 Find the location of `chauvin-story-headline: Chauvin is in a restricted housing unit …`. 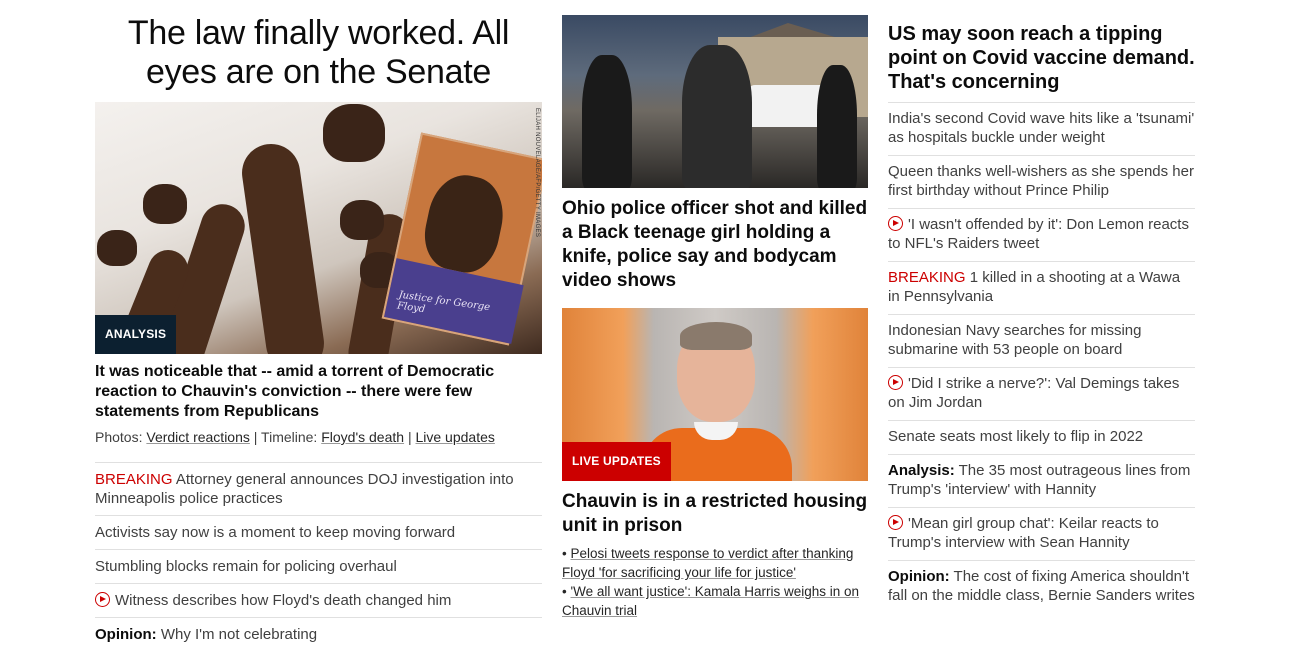

chauvin-story-headline: Chauvin is in a restricted housing unit … is located at coordinates (715, 514).